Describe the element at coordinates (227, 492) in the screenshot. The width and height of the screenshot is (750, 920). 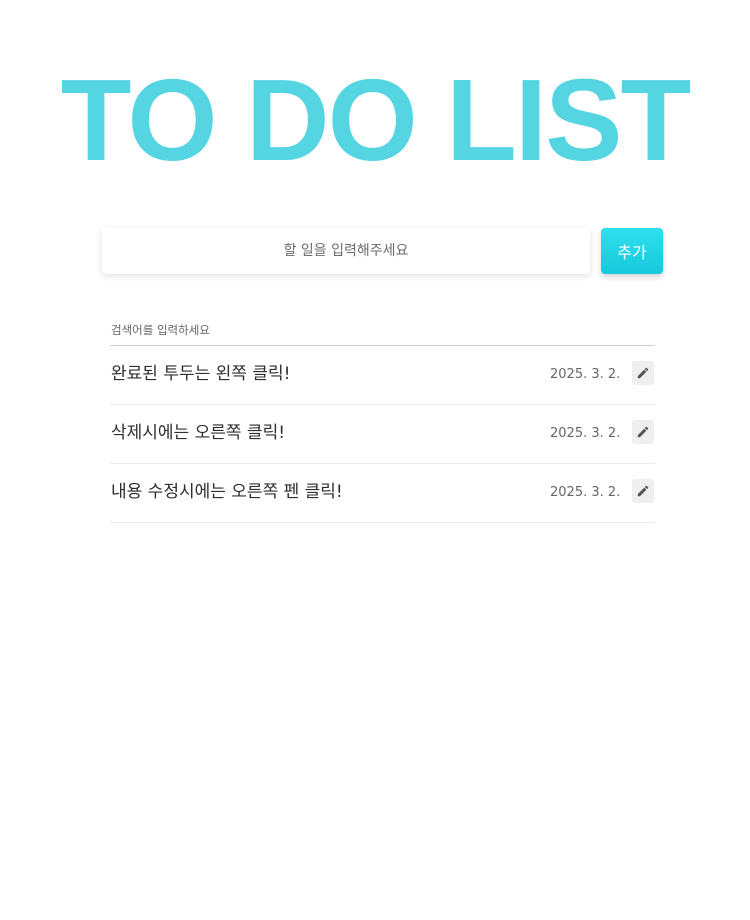
I see `todo-text: 내용 수정시에는 오른쪽 펜 클릭!` at that location.